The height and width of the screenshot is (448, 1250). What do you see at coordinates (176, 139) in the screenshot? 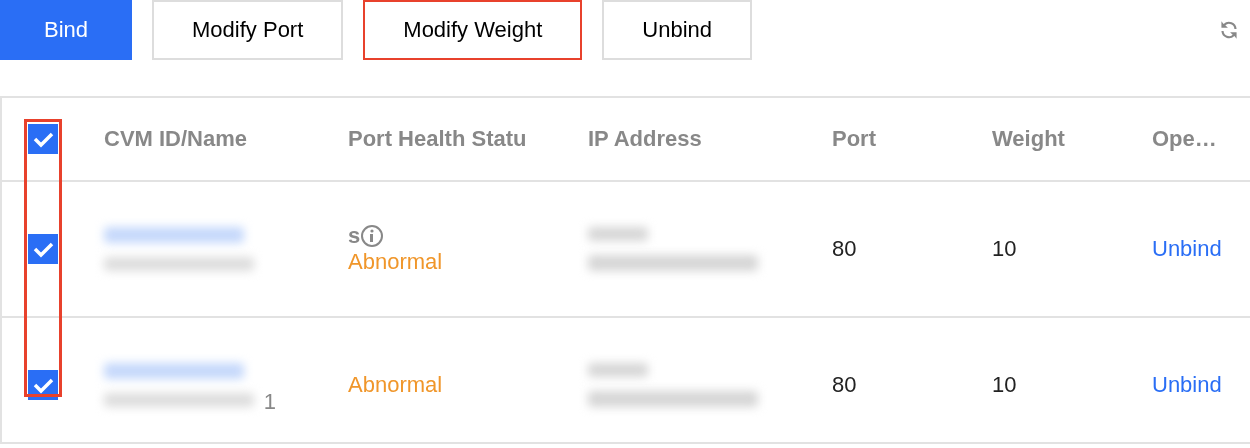
I see `column-header: CVM ID/Name` at bounding box center [176, 139].